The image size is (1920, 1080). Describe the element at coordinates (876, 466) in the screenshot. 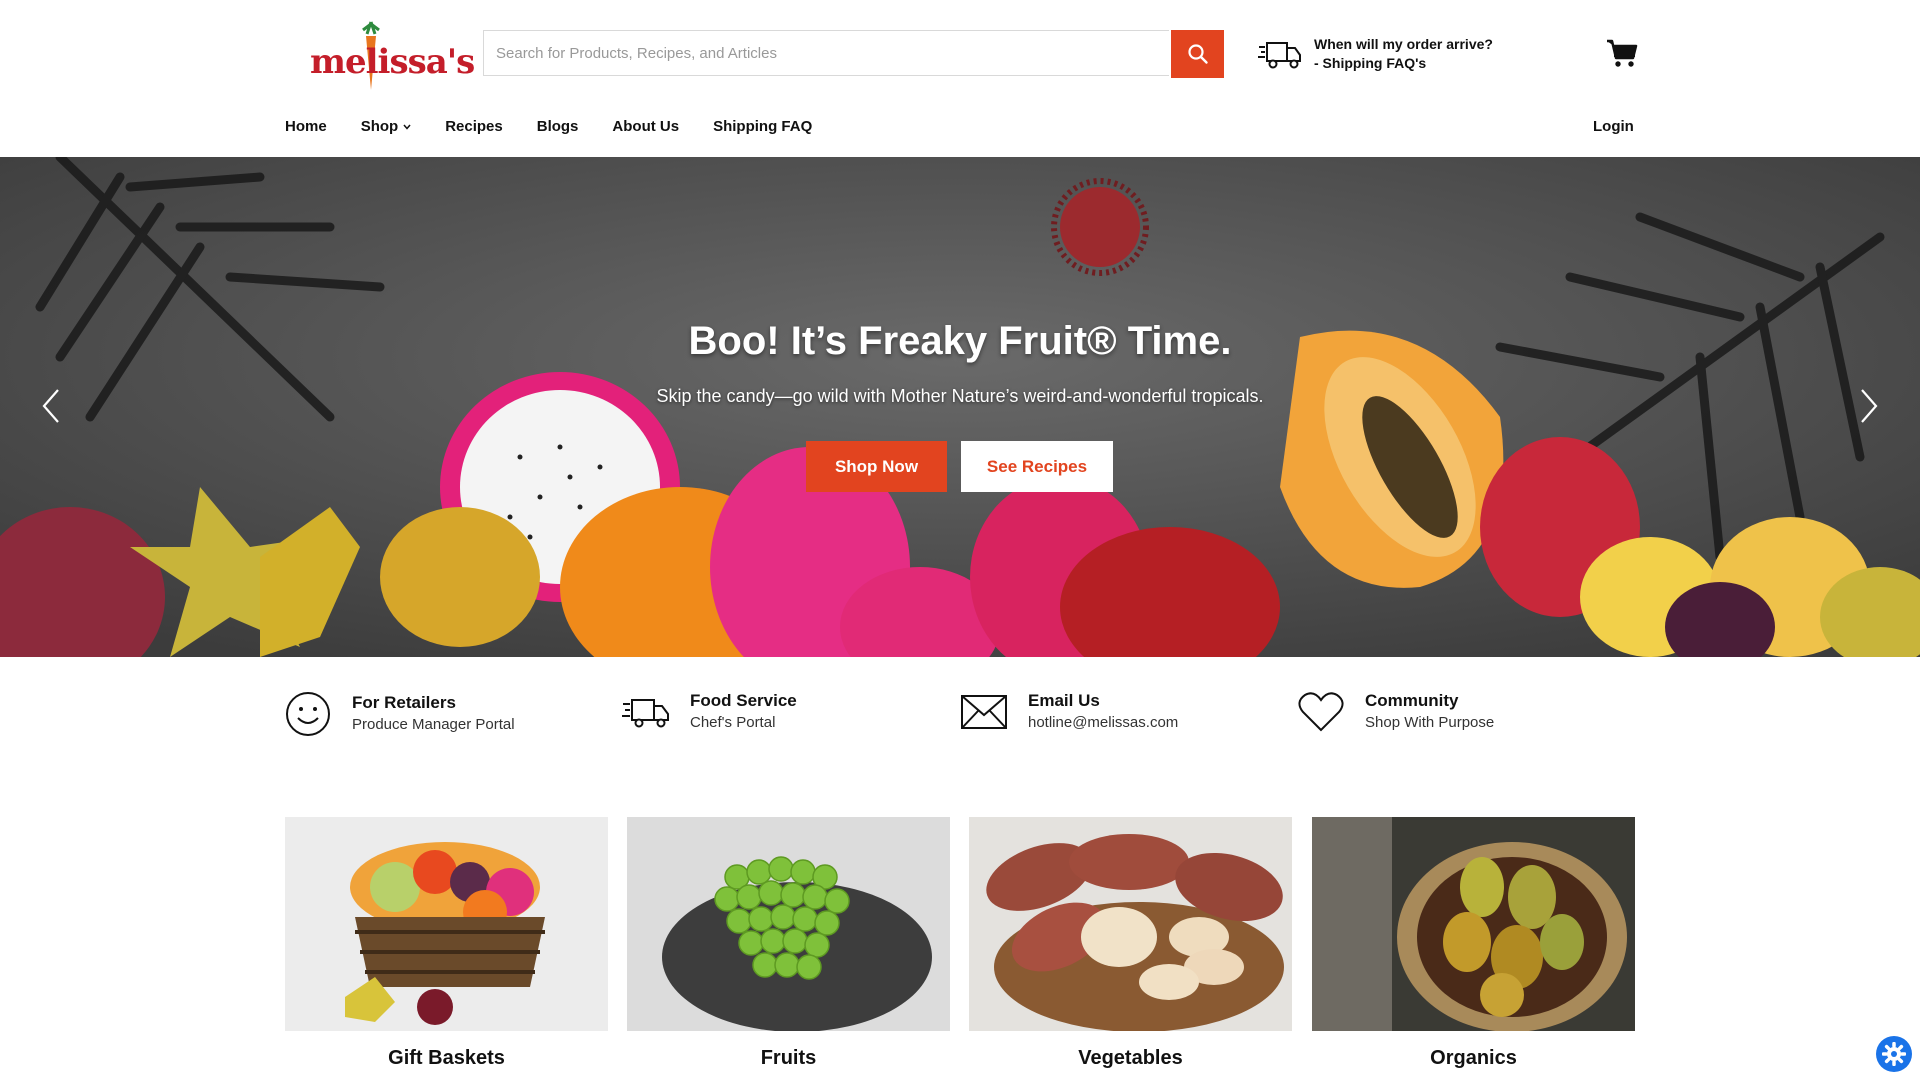

I see `shop-now-button: Shop Now` at that location.